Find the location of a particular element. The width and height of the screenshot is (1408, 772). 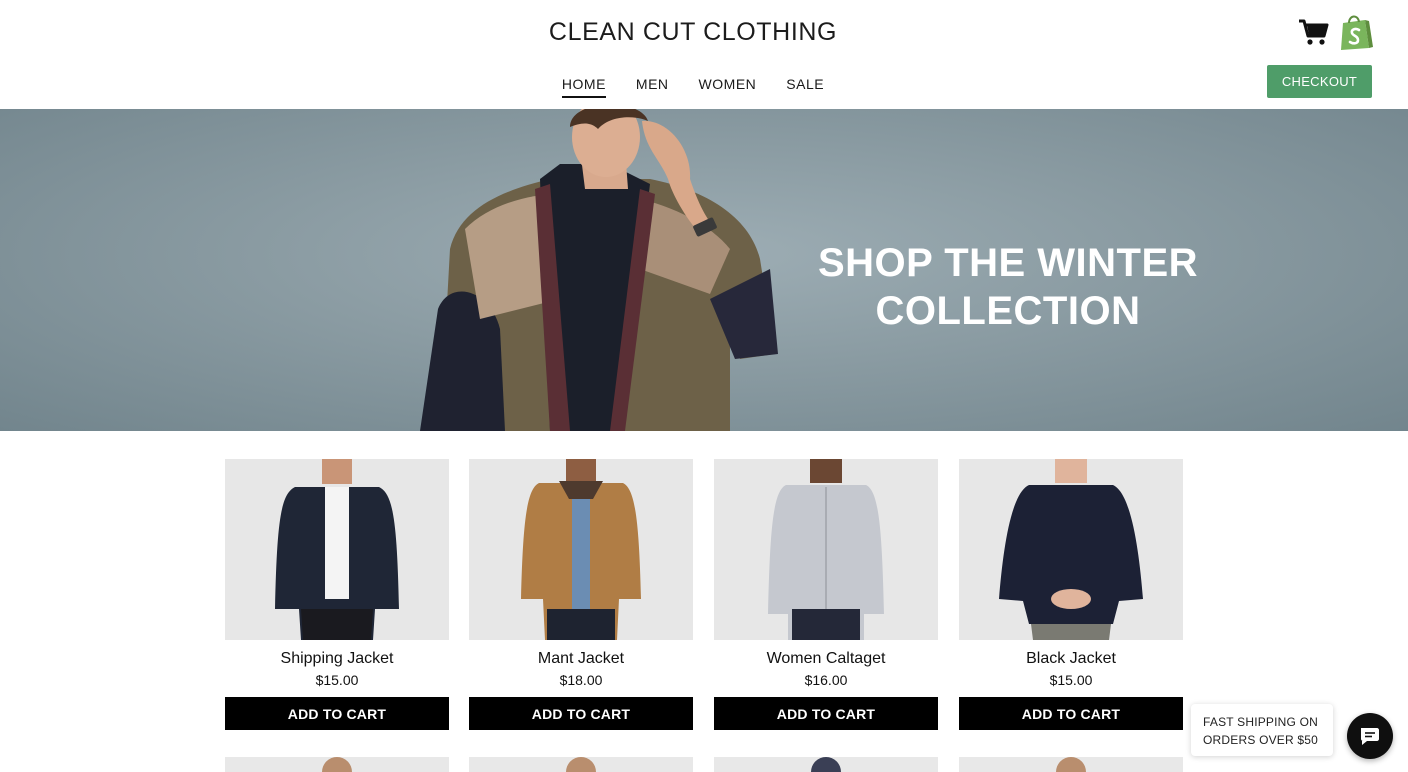

product-name: Shipping Jacket is located at coordinates (337, 659).